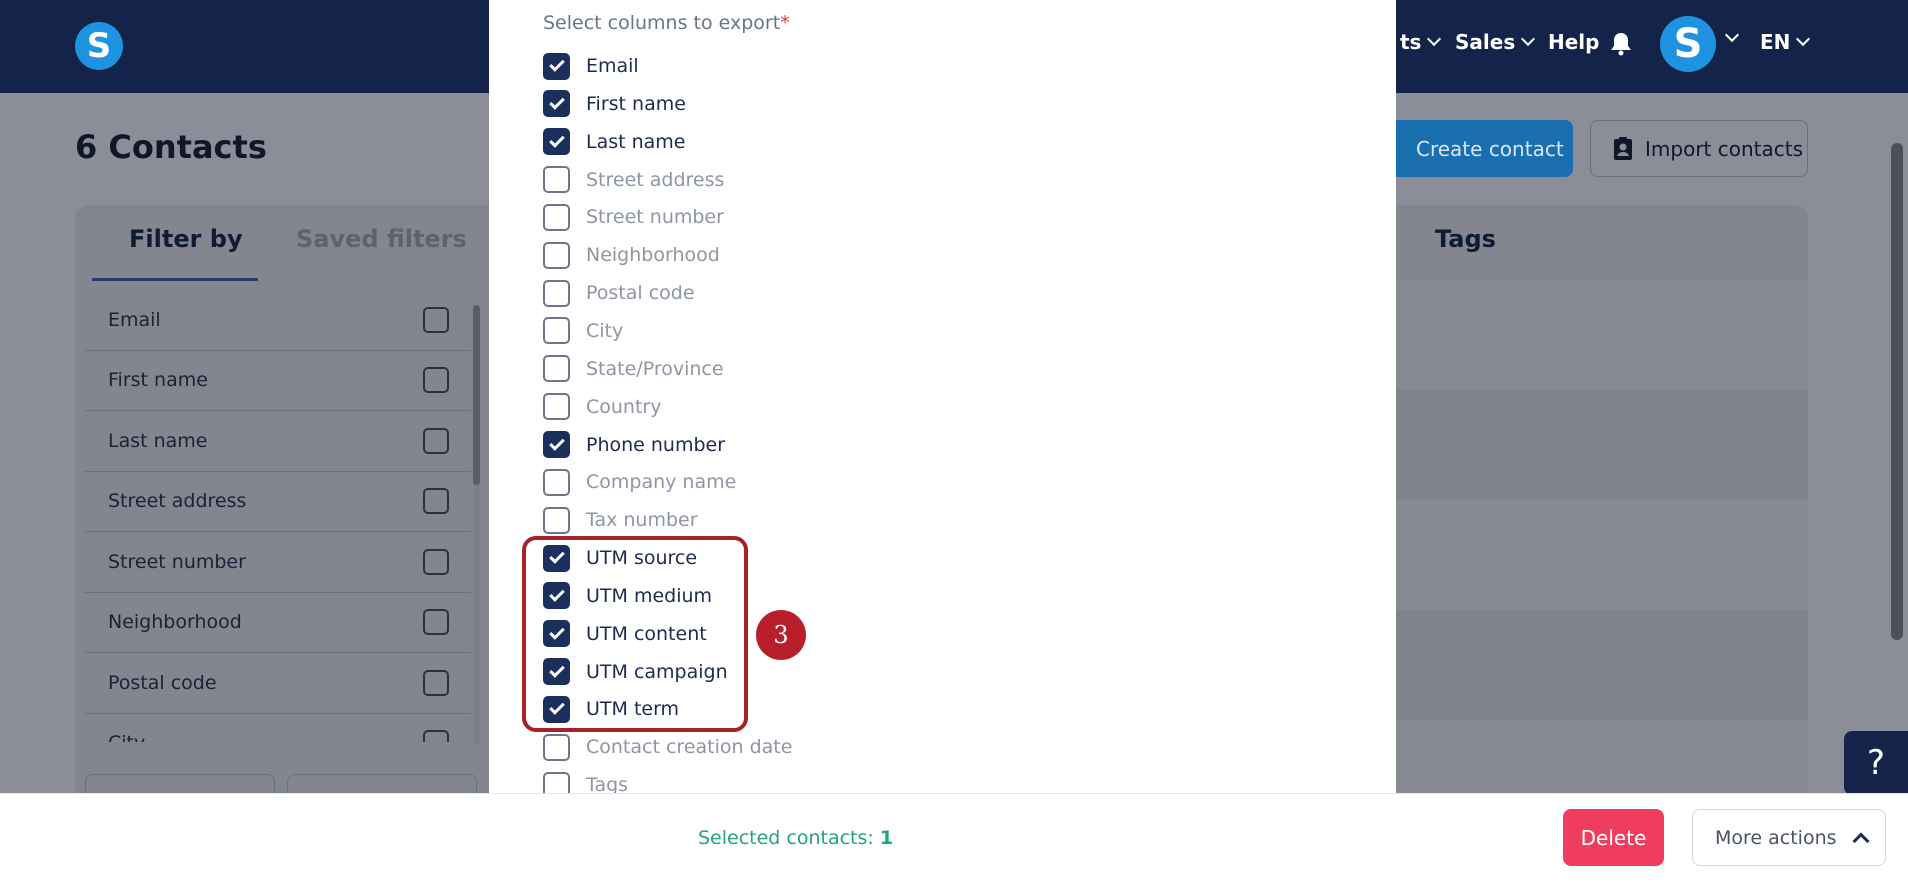  I want to click on export-option: Tax number, so click(620, 520).